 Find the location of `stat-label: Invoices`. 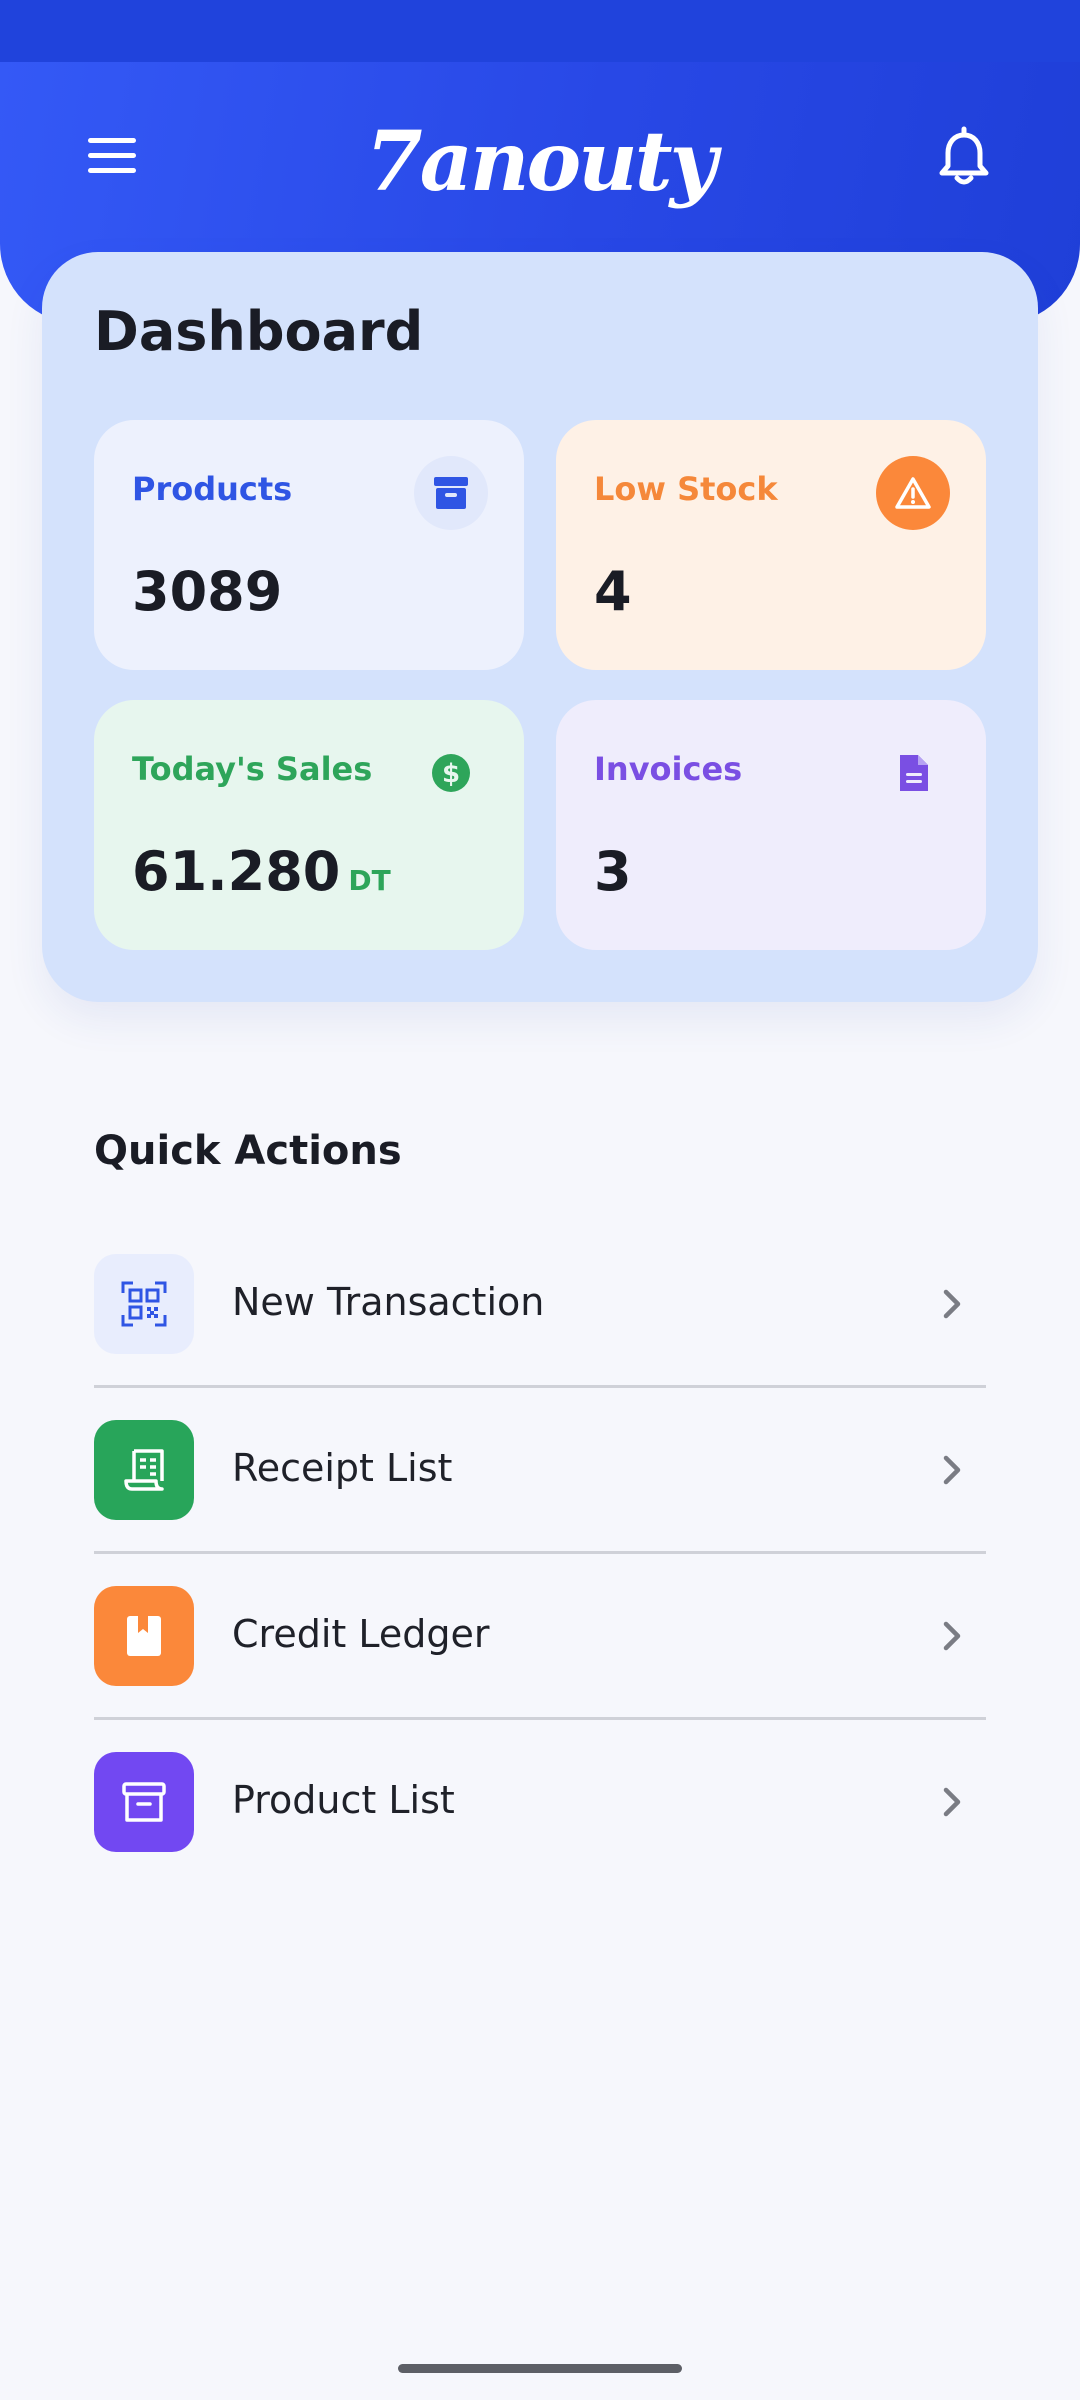

stat-label: Invoices is located at coordinates (668, 769).